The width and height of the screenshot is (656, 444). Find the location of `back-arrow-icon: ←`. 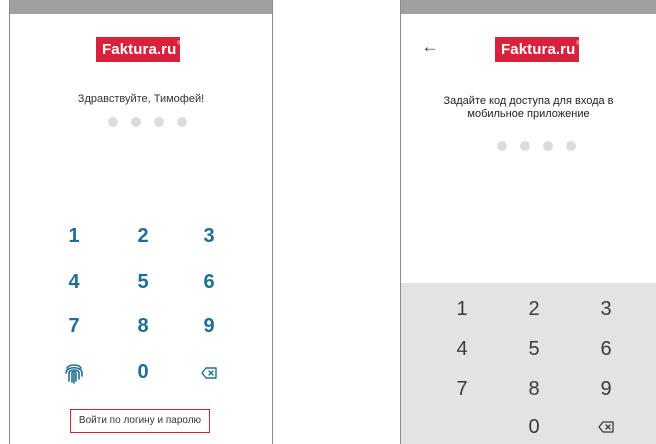

back-arrow-icon: ← is located at coordinates (430, 47).